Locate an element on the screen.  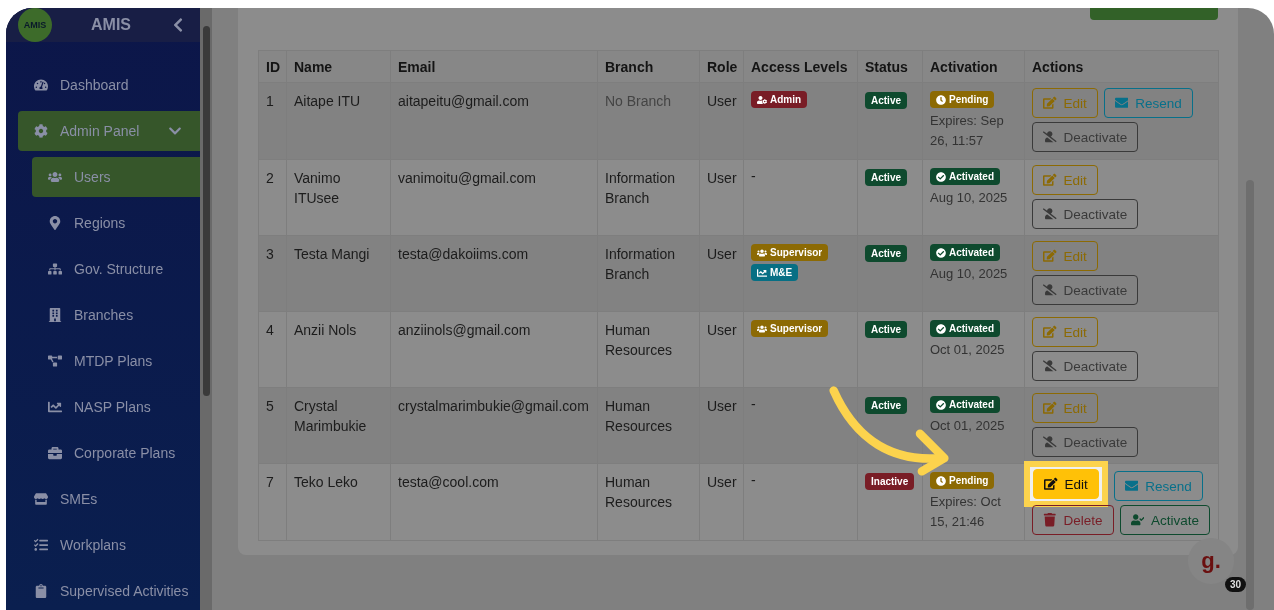
sidebar-item-label: Users is located at coordinates (93, 177).